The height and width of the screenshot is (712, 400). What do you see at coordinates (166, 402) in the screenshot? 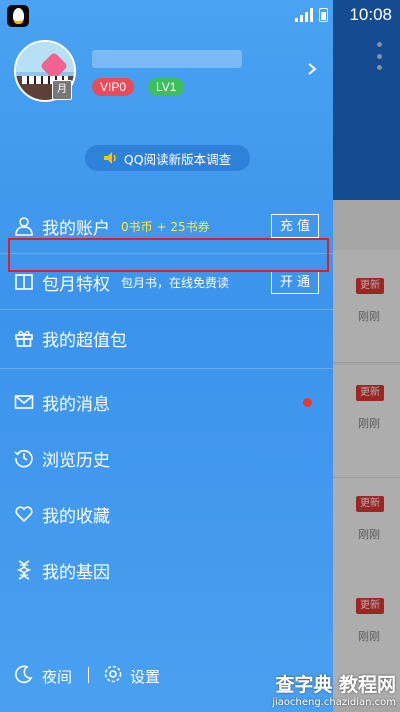
I see `menu-item-messages: 我的消息` at bounding box center [166, 402].